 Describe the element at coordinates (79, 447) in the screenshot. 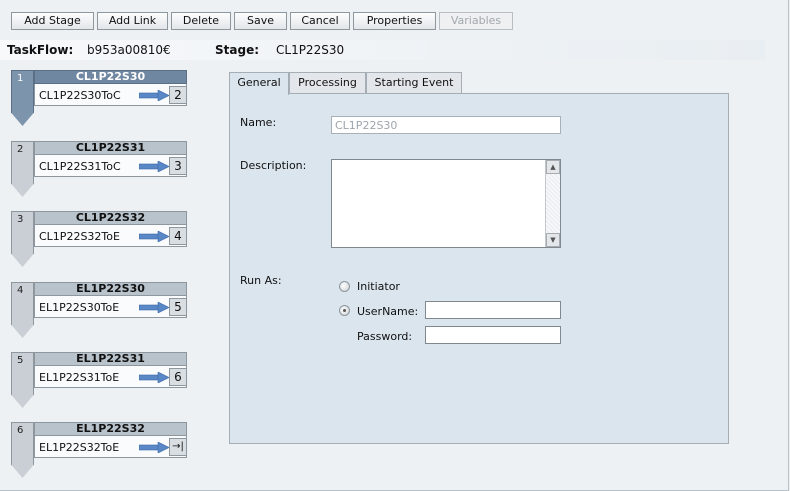

I see `stage-link-label: EL1P22S32ToE` at that location.